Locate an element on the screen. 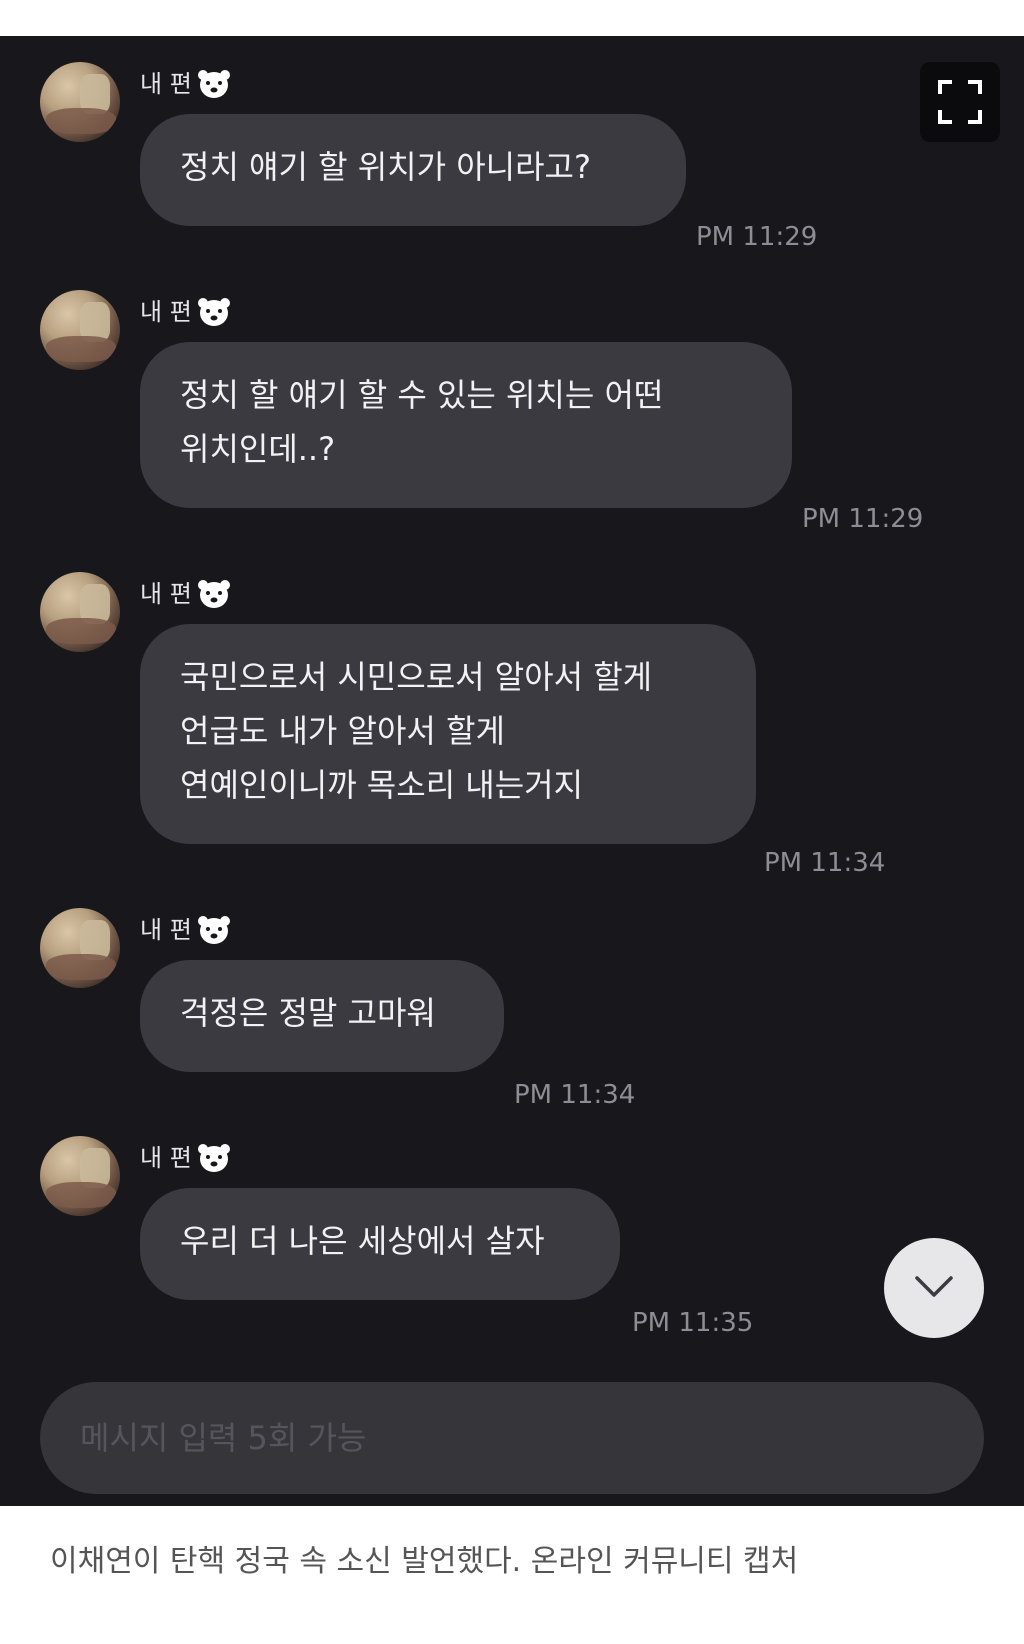 This screenshot has width=1024, height=1644. message-time: PM 11:35 is located at coordinates (693, 1323).